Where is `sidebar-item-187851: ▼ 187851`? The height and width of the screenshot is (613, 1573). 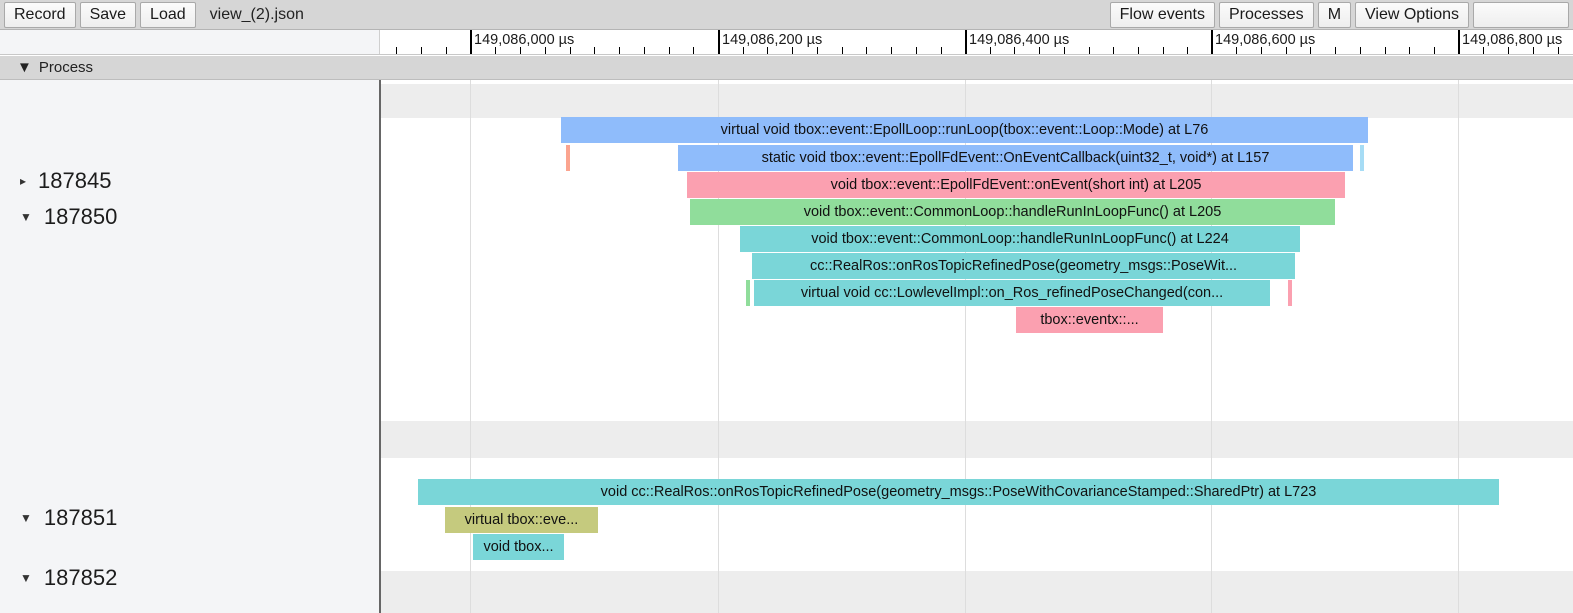 sidebar-item-187851: ▼ 187851 is located at coordinates (58, 518).